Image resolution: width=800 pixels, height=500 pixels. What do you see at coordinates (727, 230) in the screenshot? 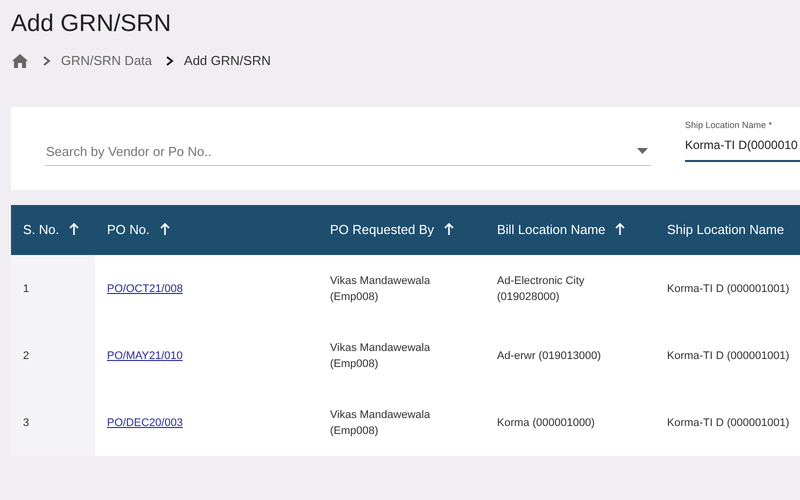
I see `column-header: Ship Location Name` at bounding box center [727, 230].